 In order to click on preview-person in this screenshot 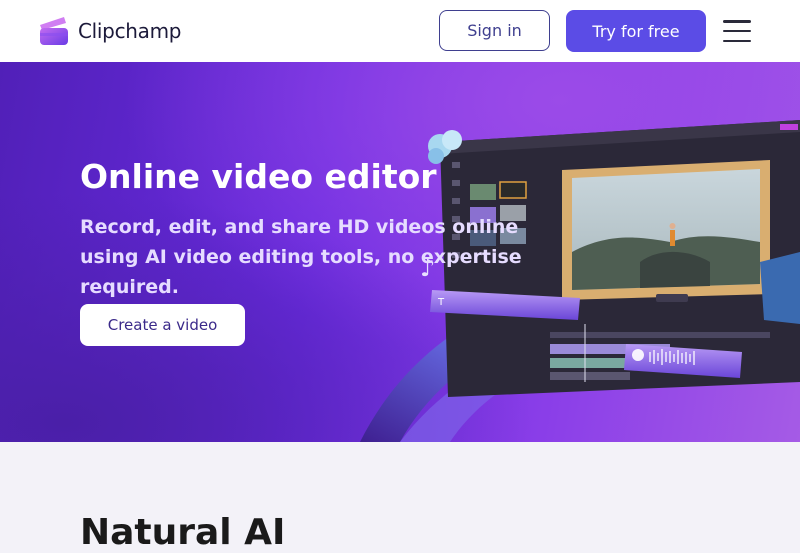, I will do `click(672, 238)`.